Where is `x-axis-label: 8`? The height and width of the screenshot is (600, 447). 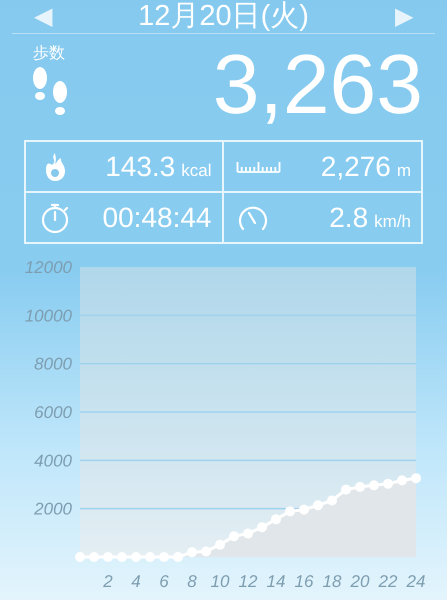 x-axis-label: 8 is located at coordinates (192, 581).